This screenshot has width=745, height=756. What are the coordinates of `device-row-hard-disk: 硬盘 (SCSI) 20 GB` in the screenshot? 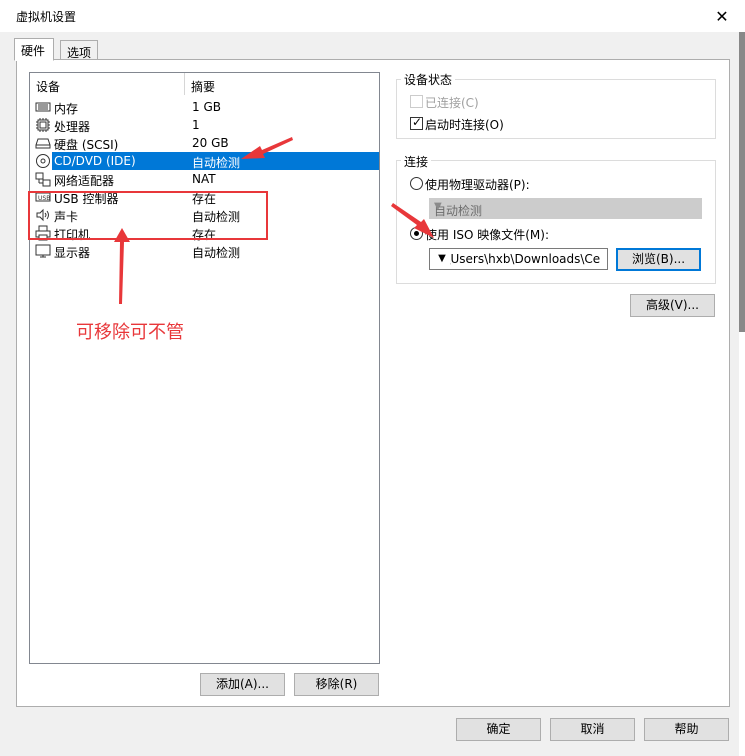 It's located at (205, 143).